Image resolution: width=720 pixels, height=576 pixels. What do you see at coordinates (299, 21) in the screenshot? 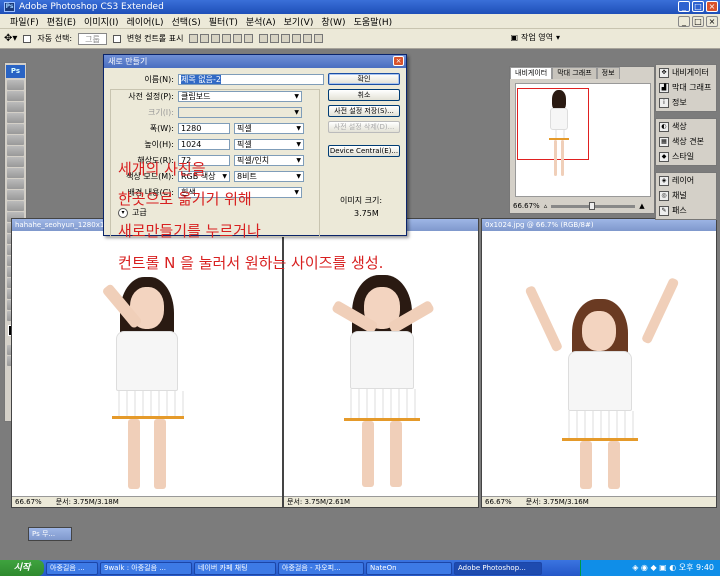
I see `menu-view: 보기(V)` at bounding box center [299, 21].